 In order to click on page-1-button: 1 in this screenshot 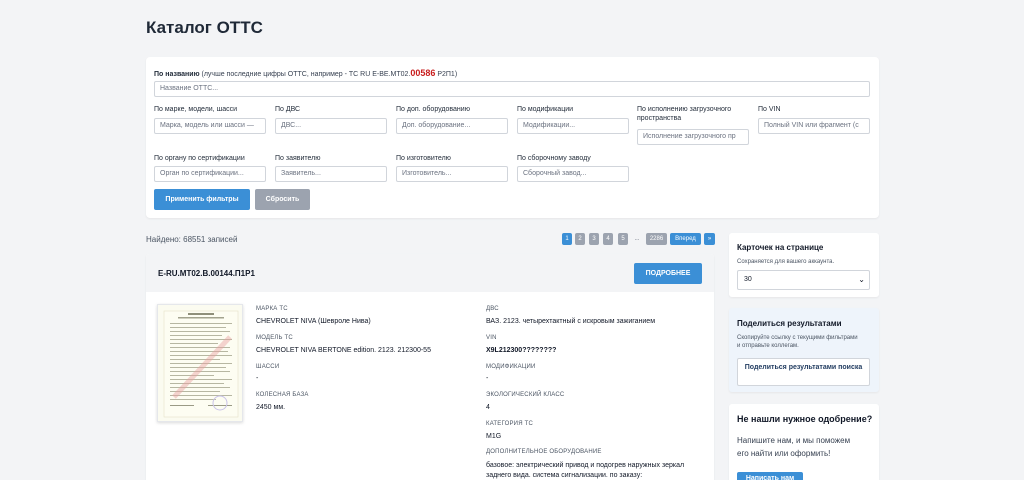, I will do `click(567, 239)`.